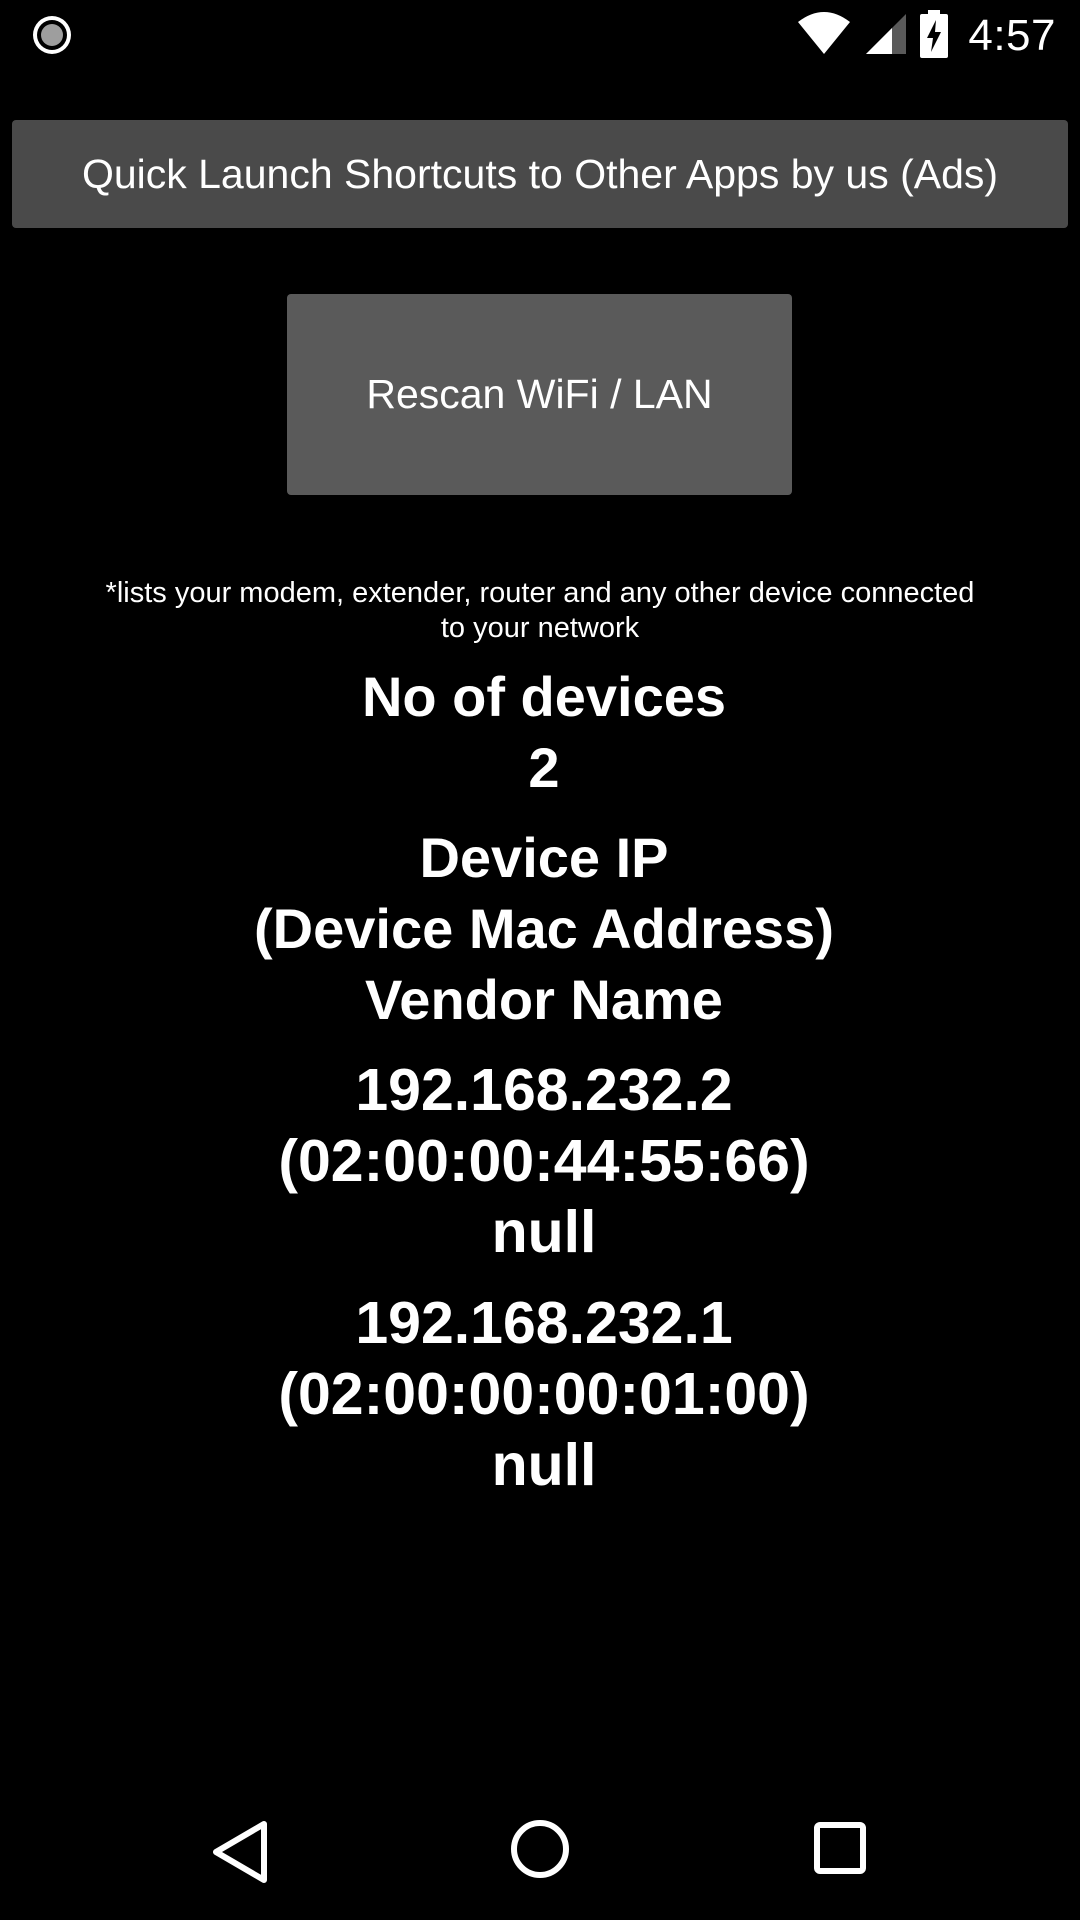 This screenshot has width=1080, height=1920. What do you see at coordinates (840, 1850) in the screenshot?
I see `recents-square-icon` at bounding box center [840, 1850].